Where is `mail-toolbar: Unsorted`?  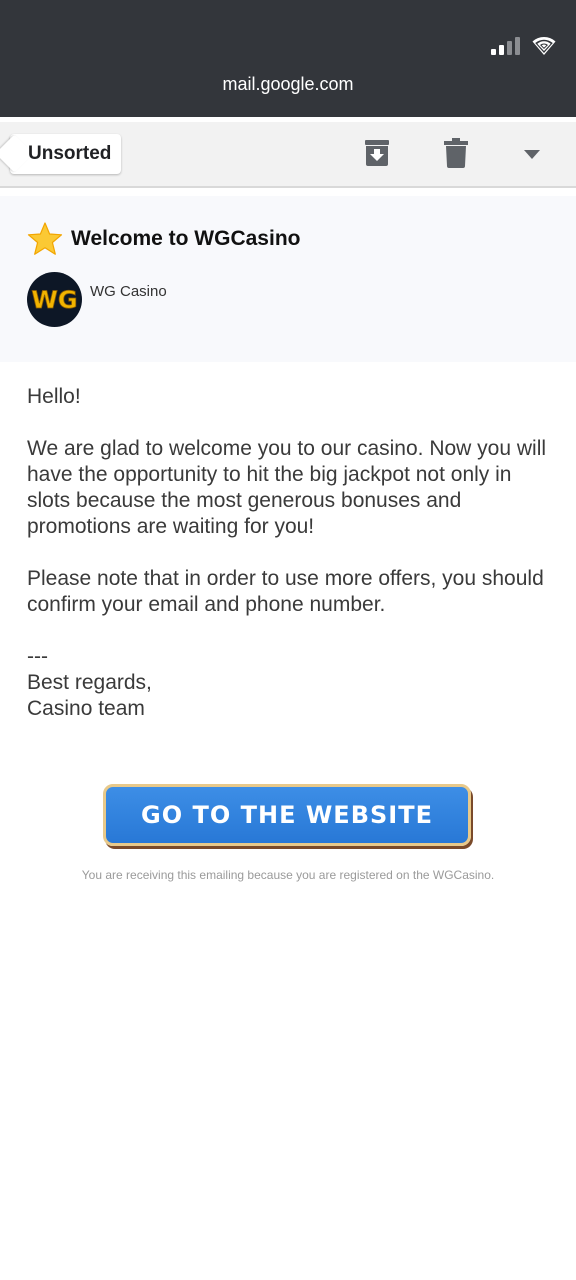
mail-toolbar: Unsorted is located at coordinates (288, 155).